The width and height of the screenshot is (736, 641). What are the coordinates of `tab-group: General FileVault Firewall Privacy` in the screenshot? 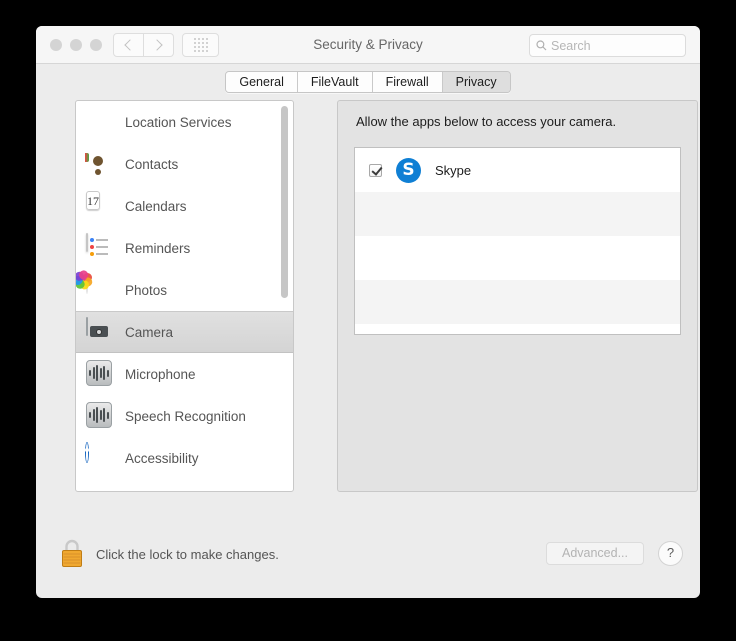 It's located at (368, 82).